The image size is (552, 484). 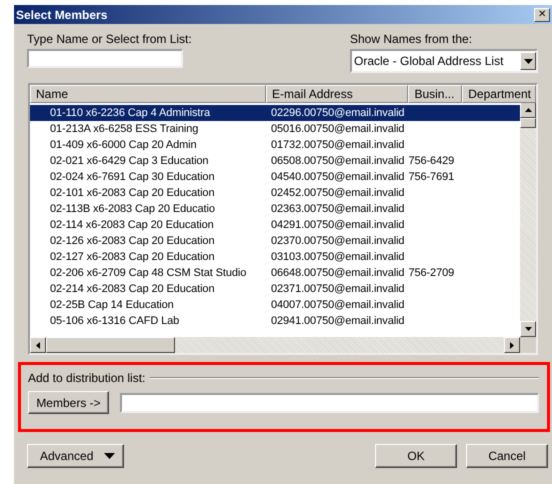 What do you see at coordinates (131, 113) in the screenshot?
I see `name-cell-text: 01-110 x6-2236 Cap 4 Administra` at bounding box center [131, 113].